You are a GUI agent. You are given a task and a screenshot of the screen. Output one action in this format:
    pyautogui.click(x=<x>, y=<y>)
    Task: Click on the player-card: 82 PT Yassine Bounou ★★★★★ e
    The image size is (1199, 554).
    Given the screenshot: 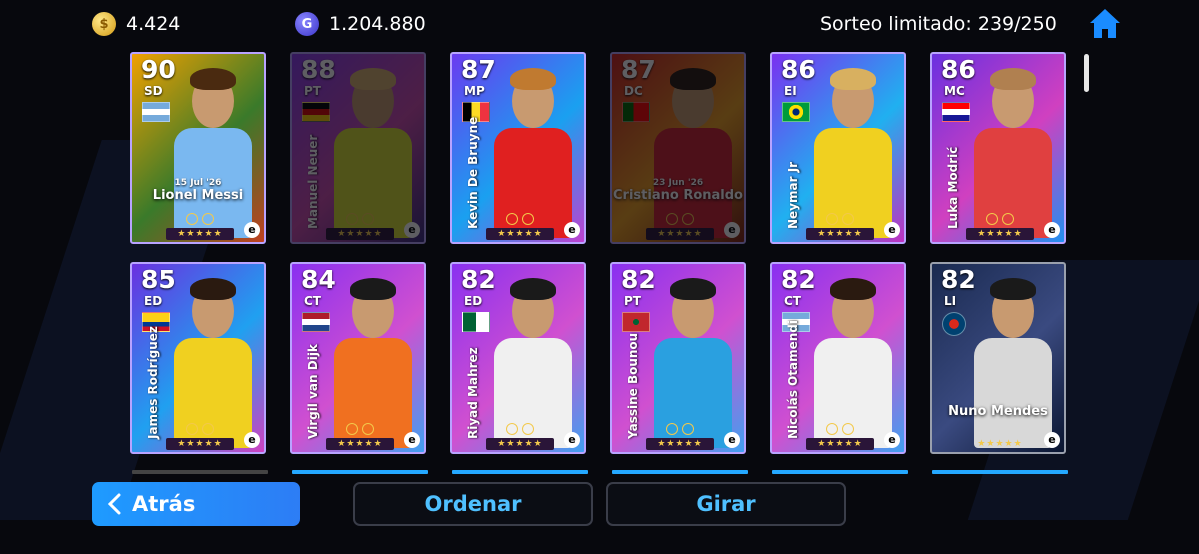 What is the action you would take?
    pyautogui.click(x=678, y=358)
    